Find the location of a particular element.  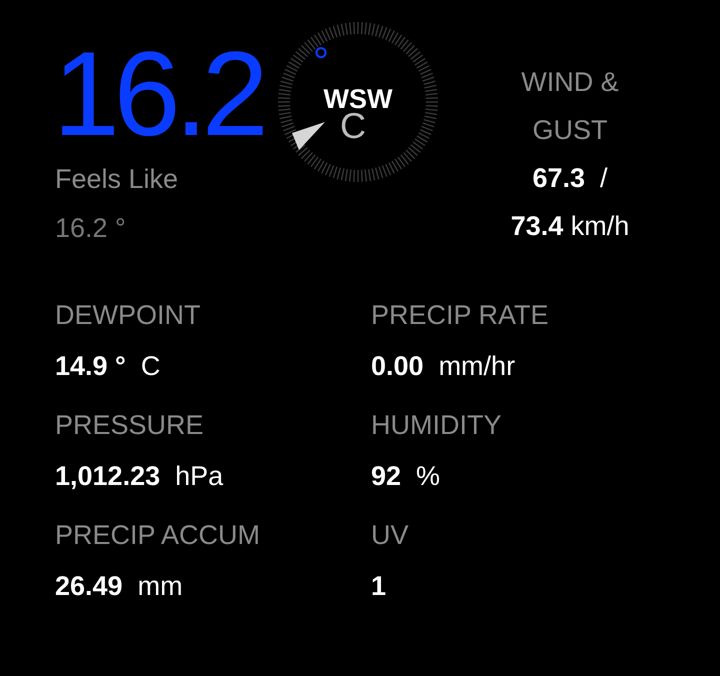

degree-symbol: ° is located at coordinates (321, 62).